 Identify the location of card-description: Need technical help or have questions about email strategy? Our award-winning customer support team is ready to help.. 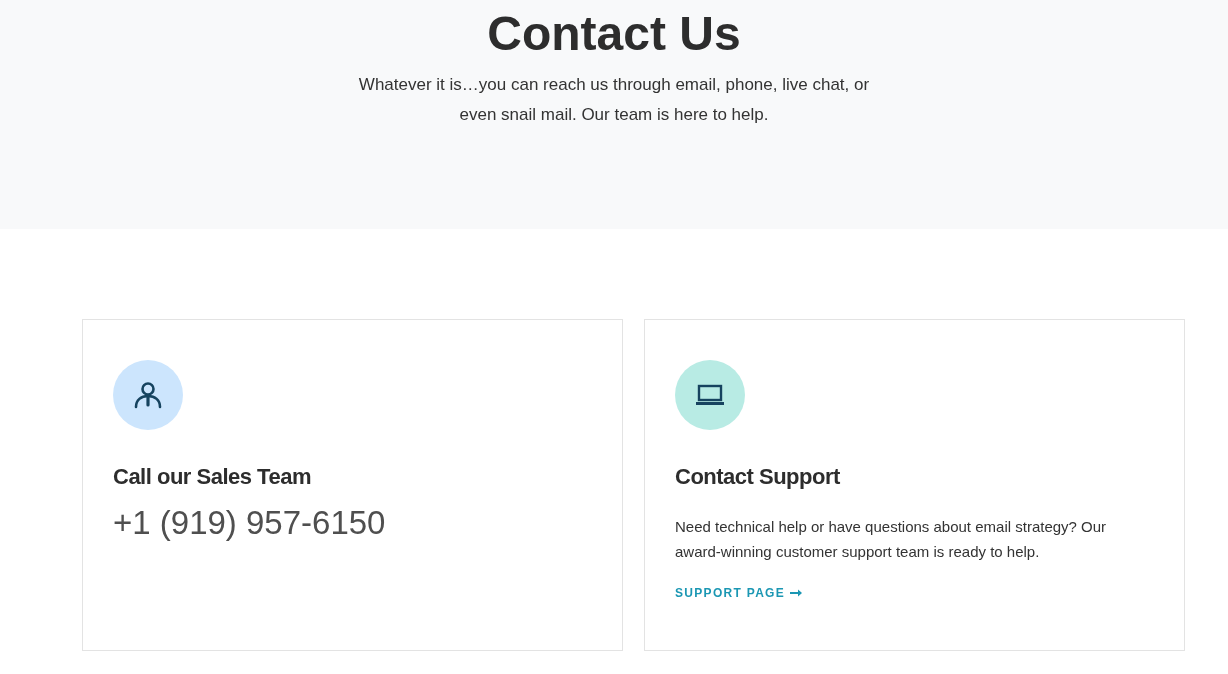
(891, 539).